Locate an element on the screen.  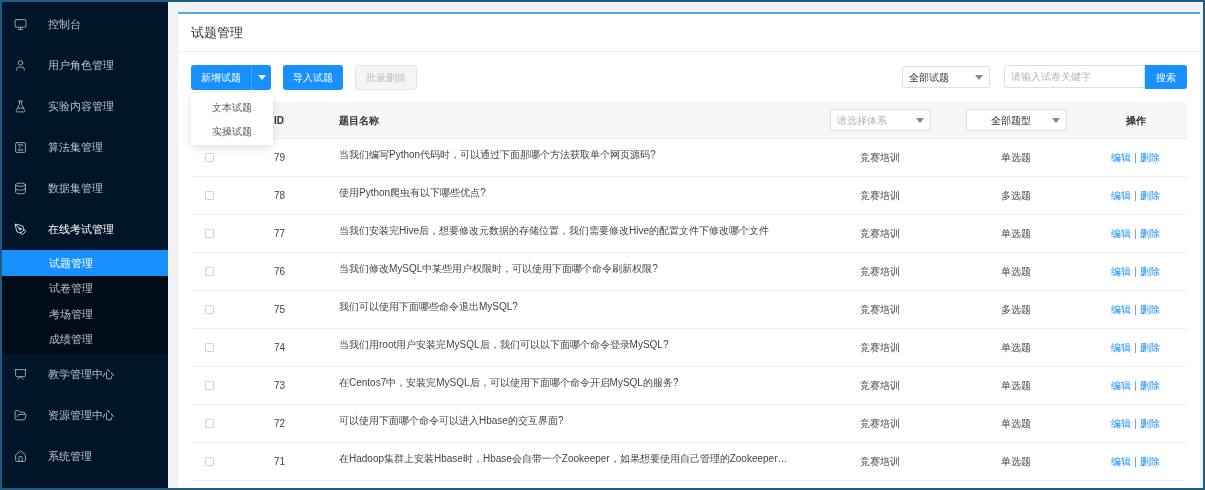
question-title: 当我们编写Python代码时，可以通过下面那哪个方法获取单个网页源码? is located at coordinates (497, 154).